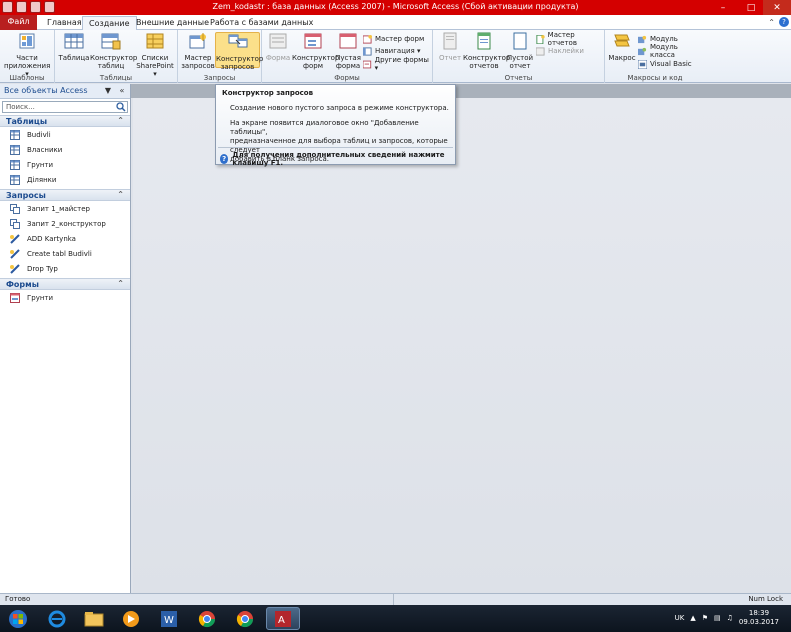 The width and height of the screenshot is (791, 632). Describe the element at coordinates (784, 22) in the screenshot. I see `help-icon: ?` at that location.